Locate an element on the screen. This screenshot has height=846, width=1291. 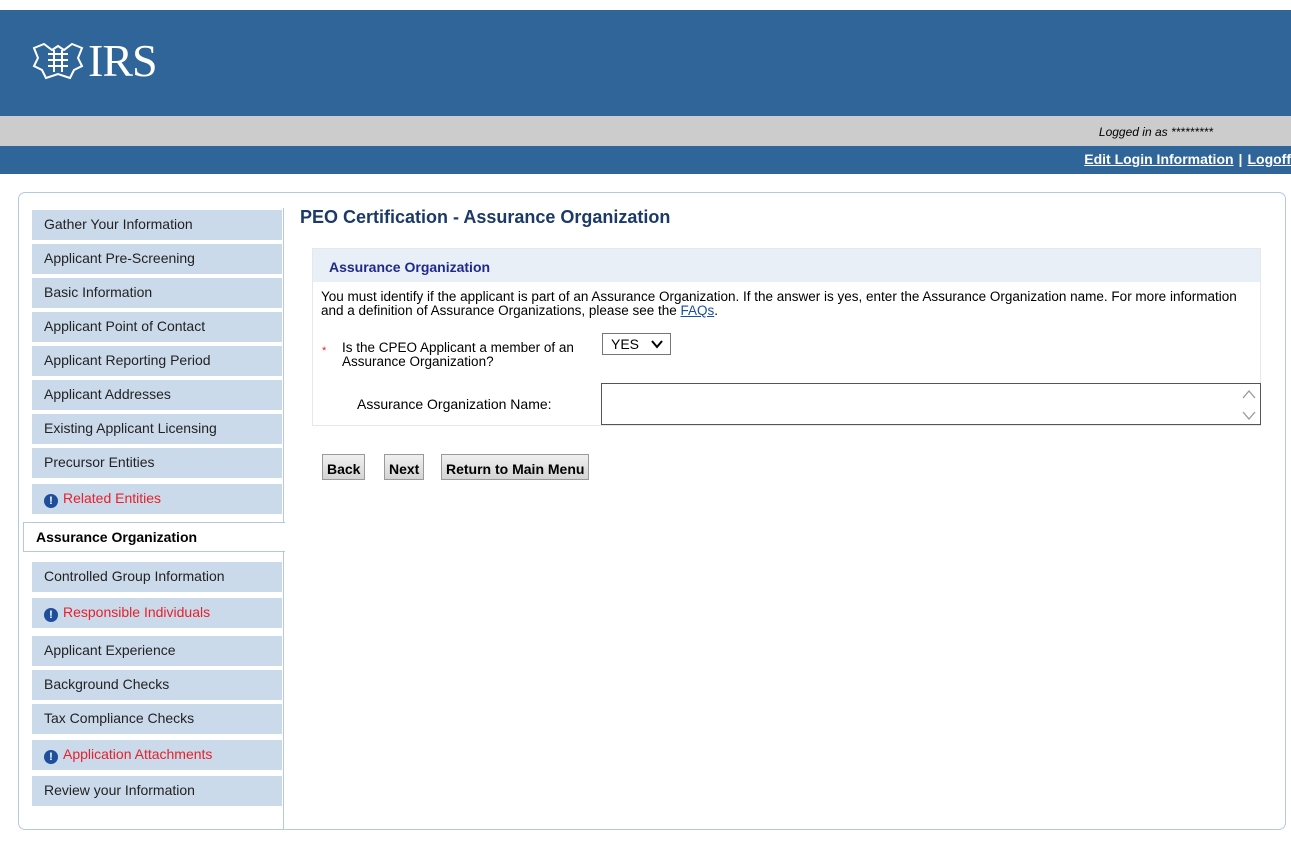
sidebar-item-tax-compliance-checks: Tax Compliance Checks is located at coordinates (157, 719).